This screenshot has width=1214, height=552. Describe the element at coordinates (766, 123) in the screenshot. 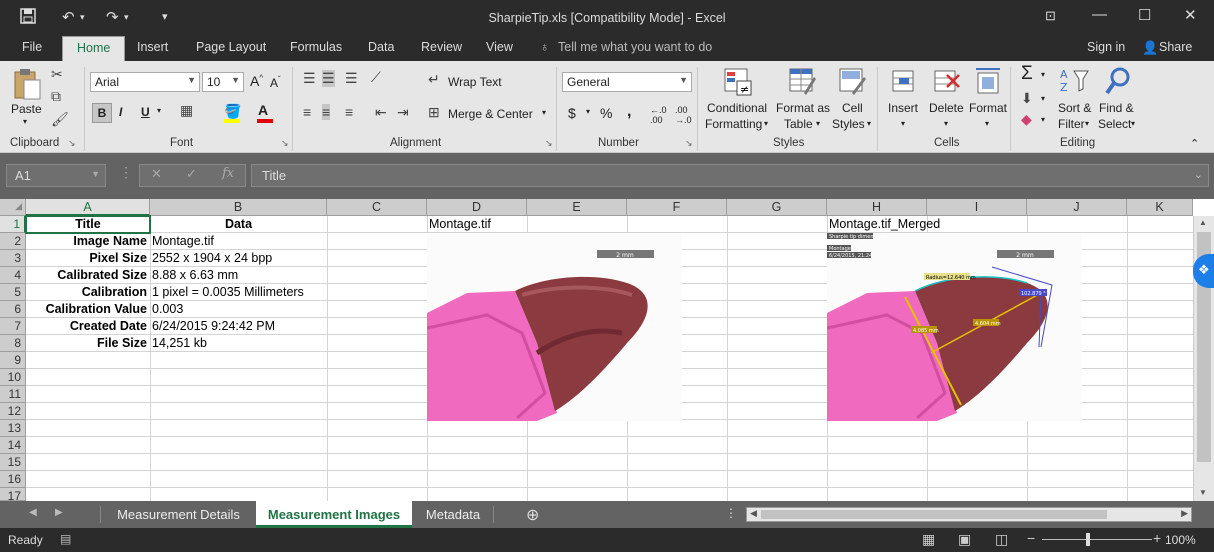

I see `conditional-dropdown-icon: ▾` at that location.